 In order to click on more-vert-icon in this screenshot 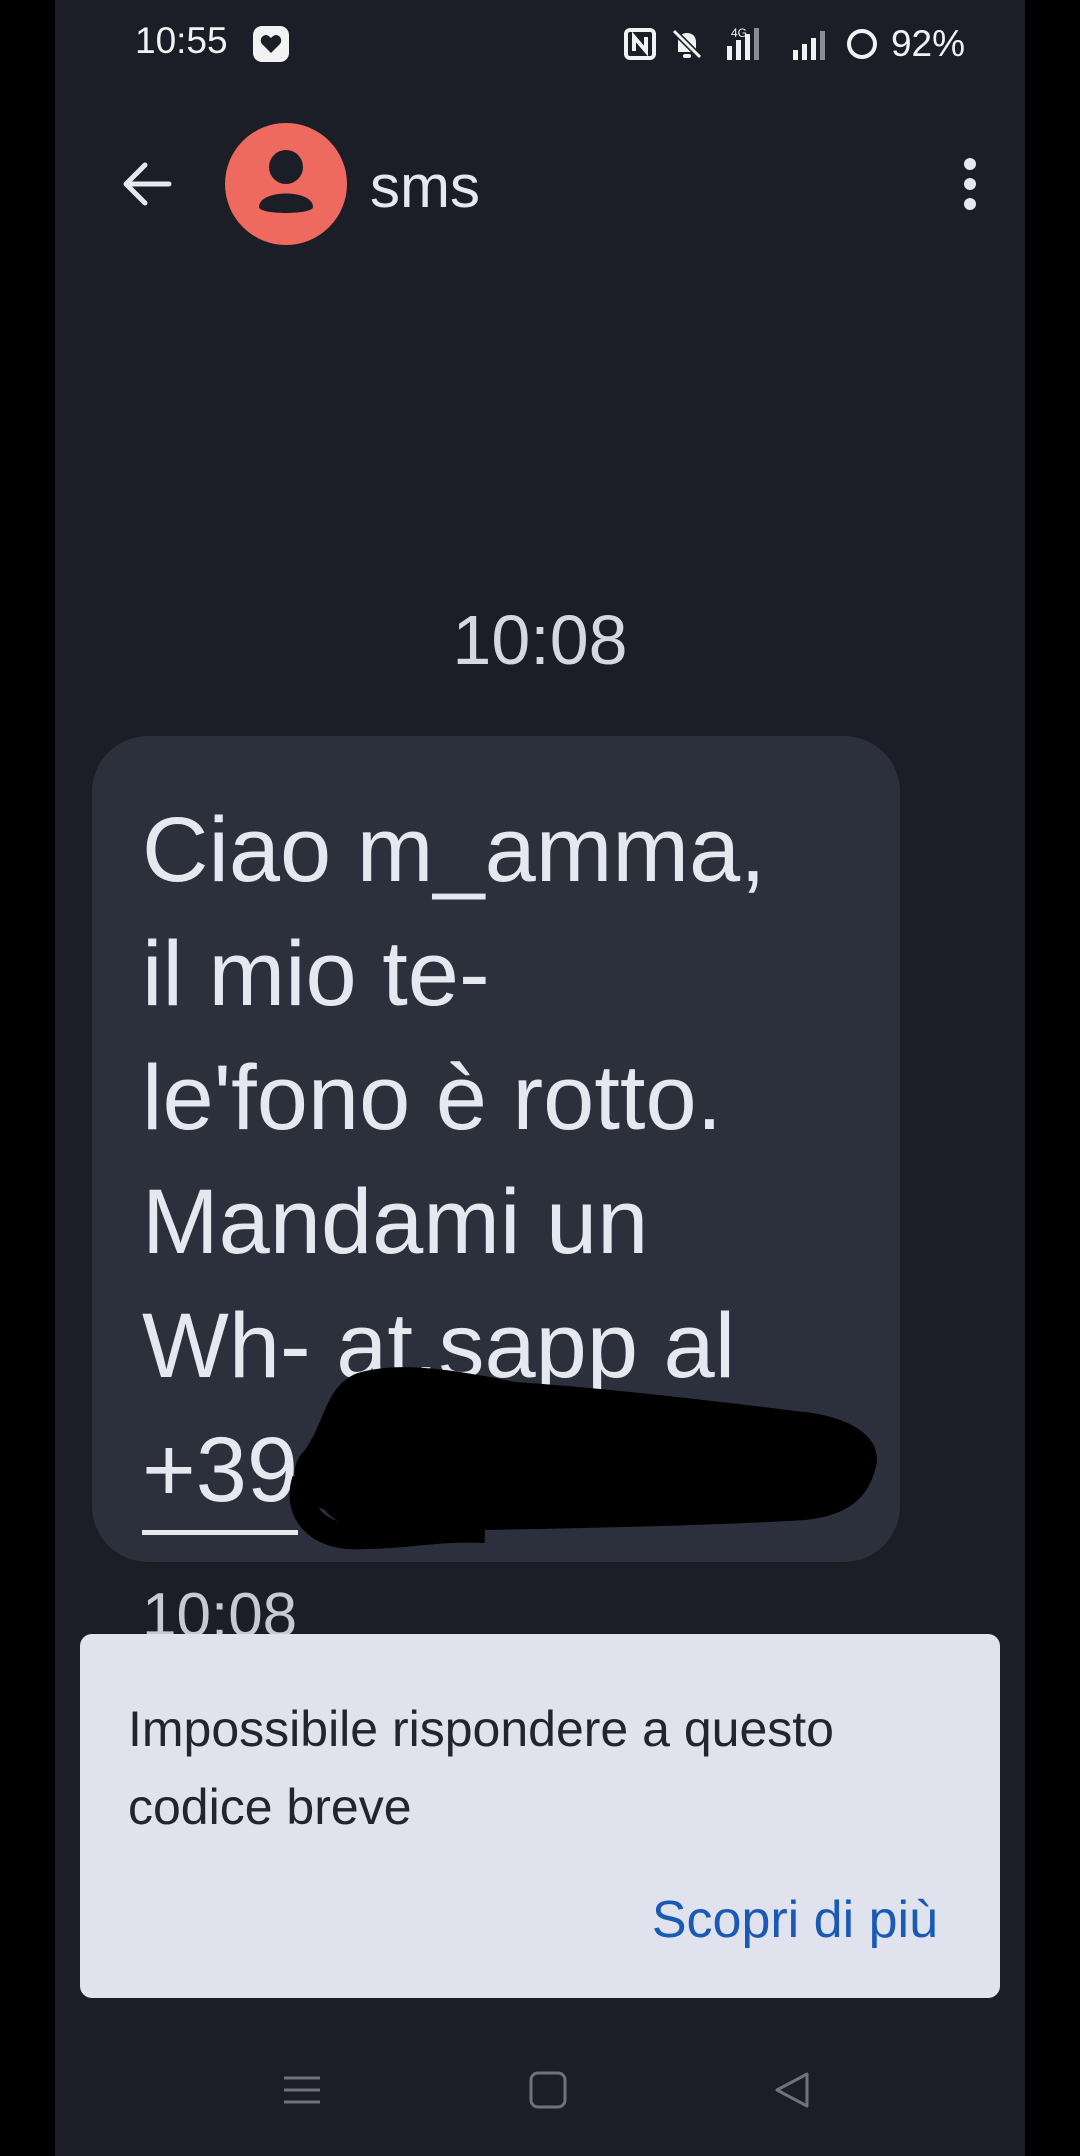, I will do `click(970, 184)`.